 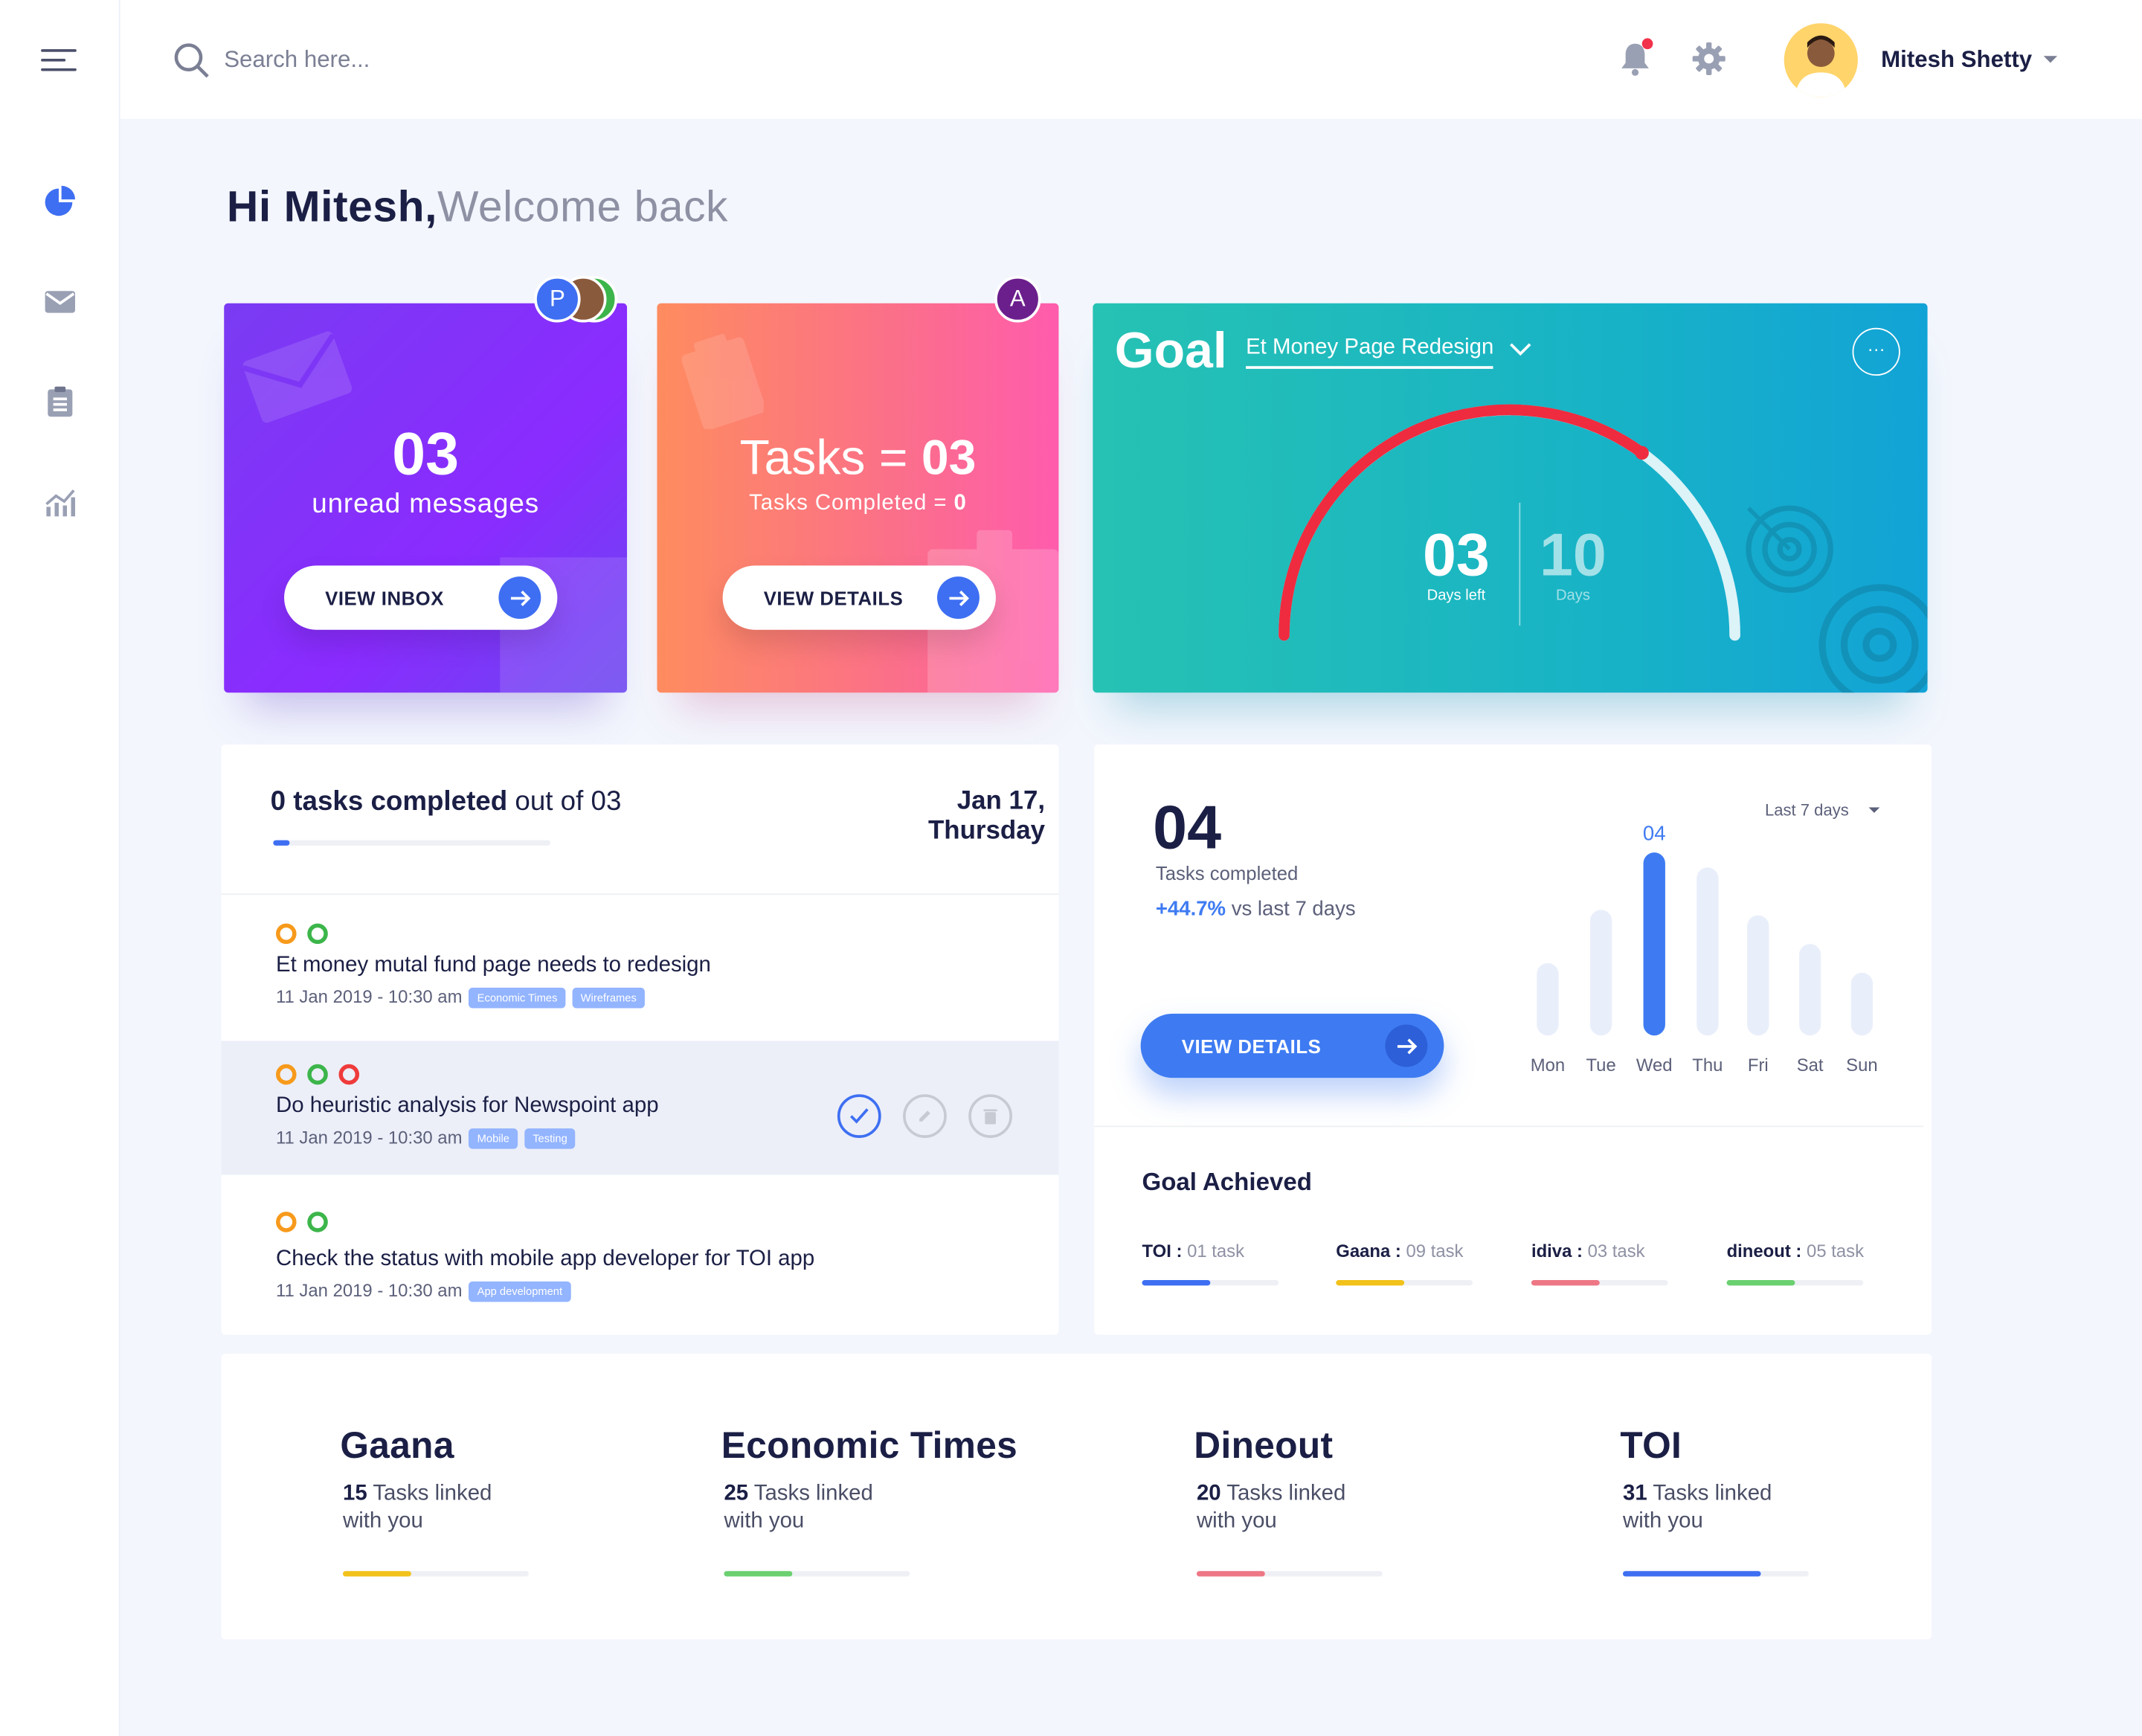 I want to click on task-tag: Mobile, so click(x=494, y=1138).